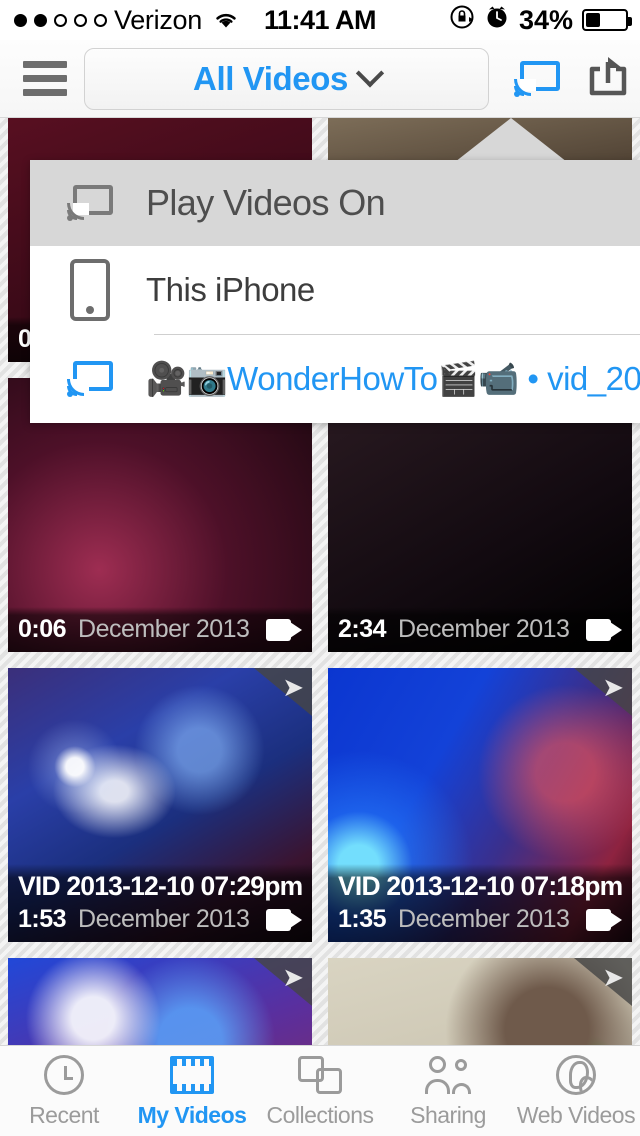 This screenshot has width=640, height=1136. I want to click on video-info-overlay: VID 2013-12-10 07:18pm 1:35 December 2013, so click(480, 902).